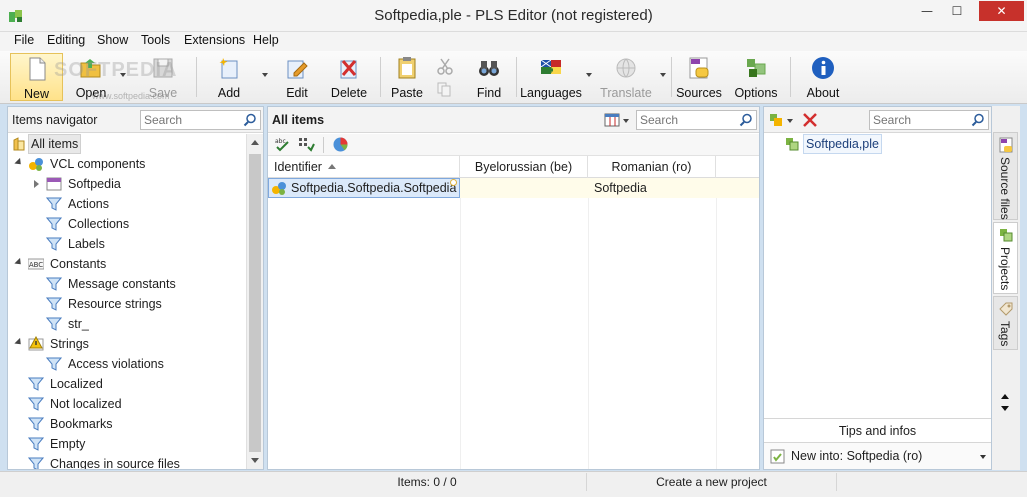 The image size is (1027, 497). What do you see at coordinates (125, 204) in the screenshot?
I see `tree-item-actions: Actions` at bounding box center [125, 204].